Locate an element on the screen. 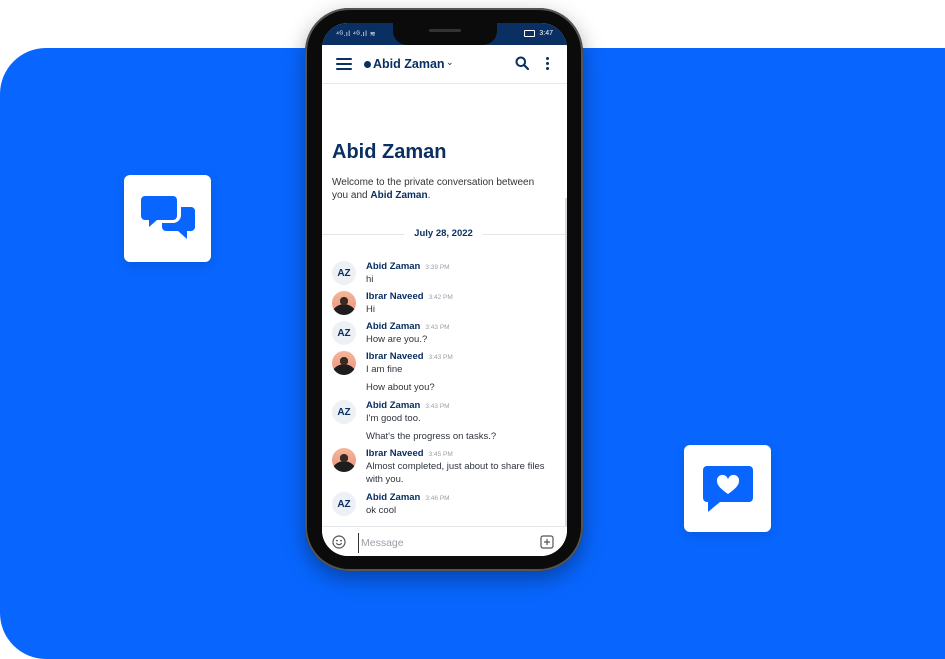 The height and width of the screenshot is (659, 945). message-time: 3:46 PM is located at coordinates (437, 498).